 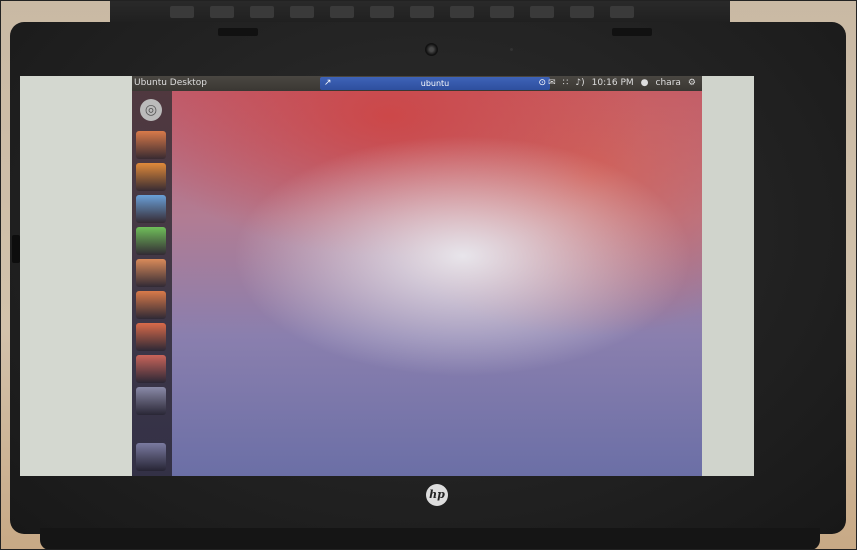 What do you see at coordinates (645, 83) in the screenshot?
I see `user-icon: ●` at bounding box center [645, 83].